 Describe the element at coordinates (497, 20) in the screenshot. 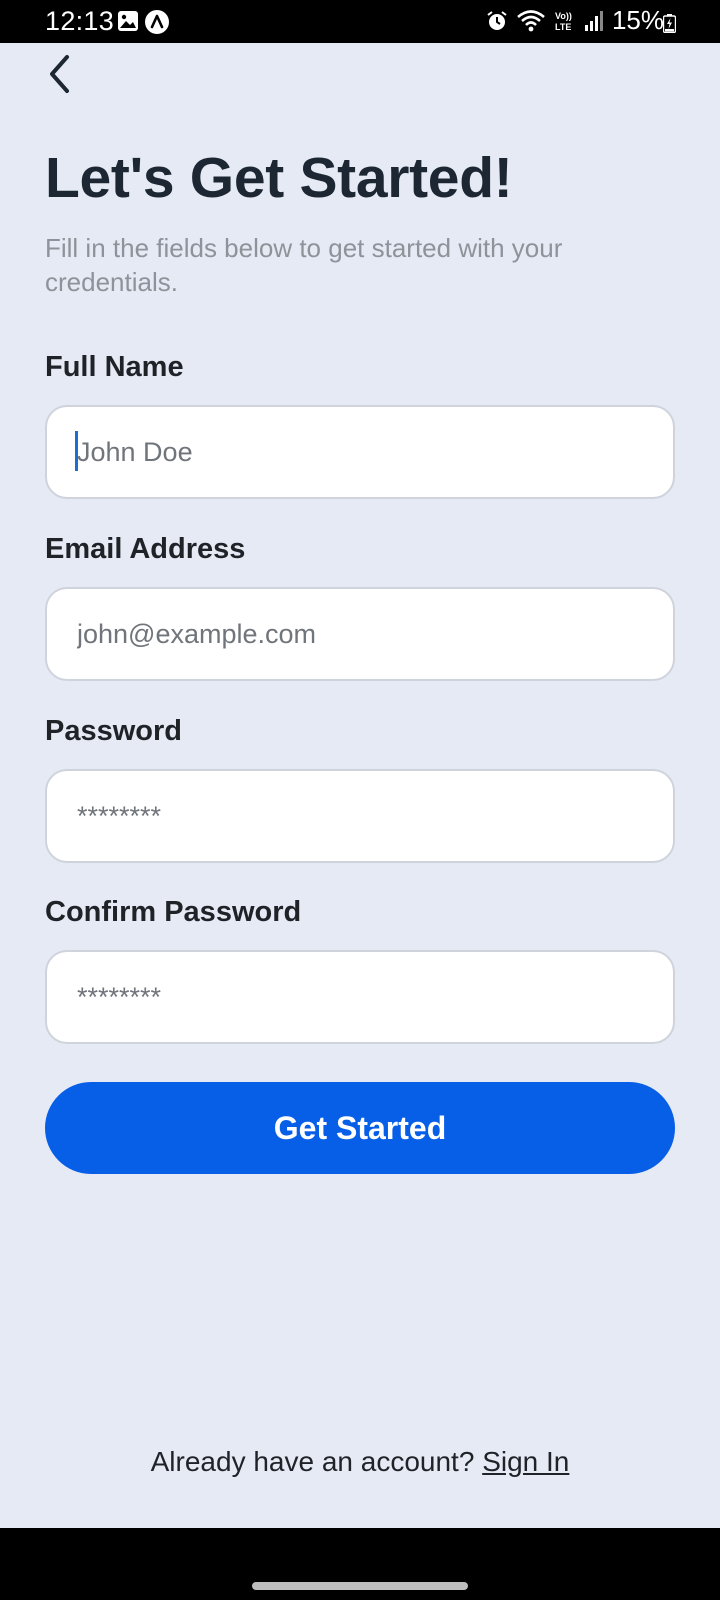

I see `alarm-icon` at that location.